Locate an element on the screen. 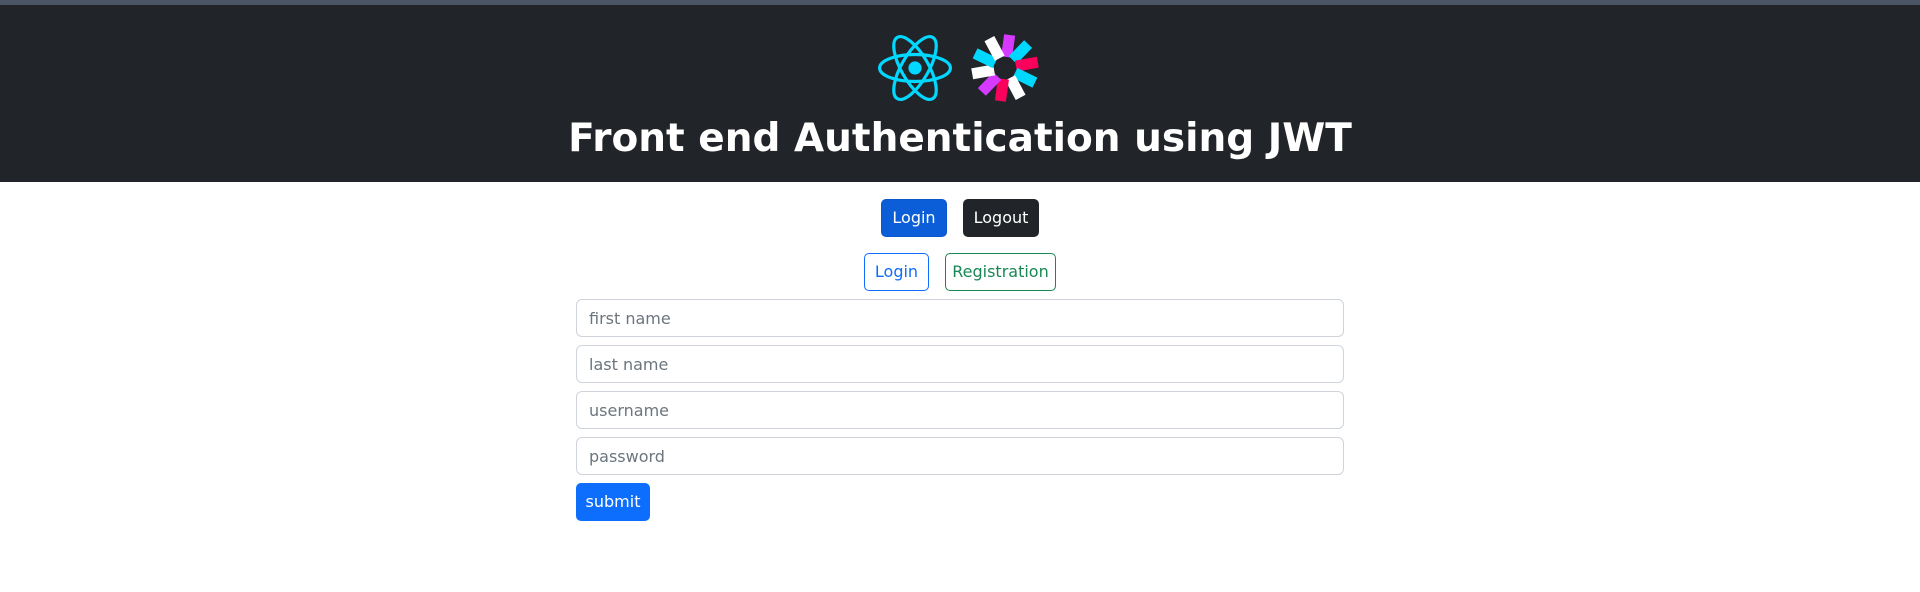 This screenshot has height=592, width=1920. last-name-input is located at coordinates (960, 364).